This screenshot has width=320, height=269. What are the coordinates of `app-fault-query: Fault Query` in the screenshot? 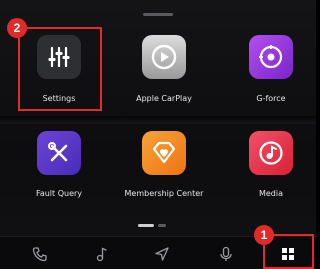 It's located at (56, 172).